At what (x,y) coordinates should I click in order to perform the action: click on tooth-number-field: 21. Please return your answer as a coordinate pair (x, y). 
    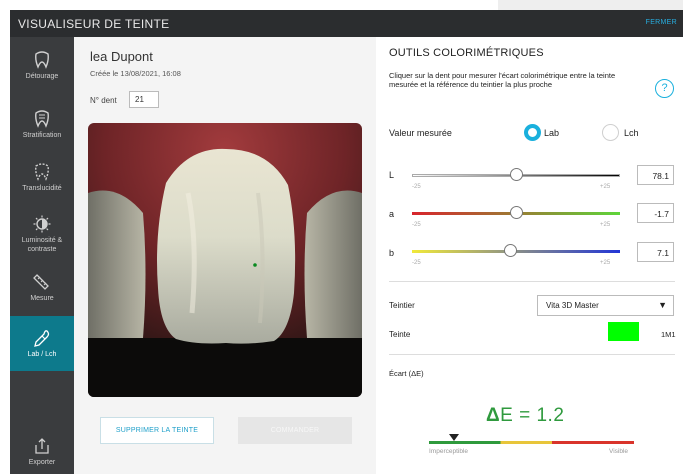
    Looking at the image, I should click on (144, 99).